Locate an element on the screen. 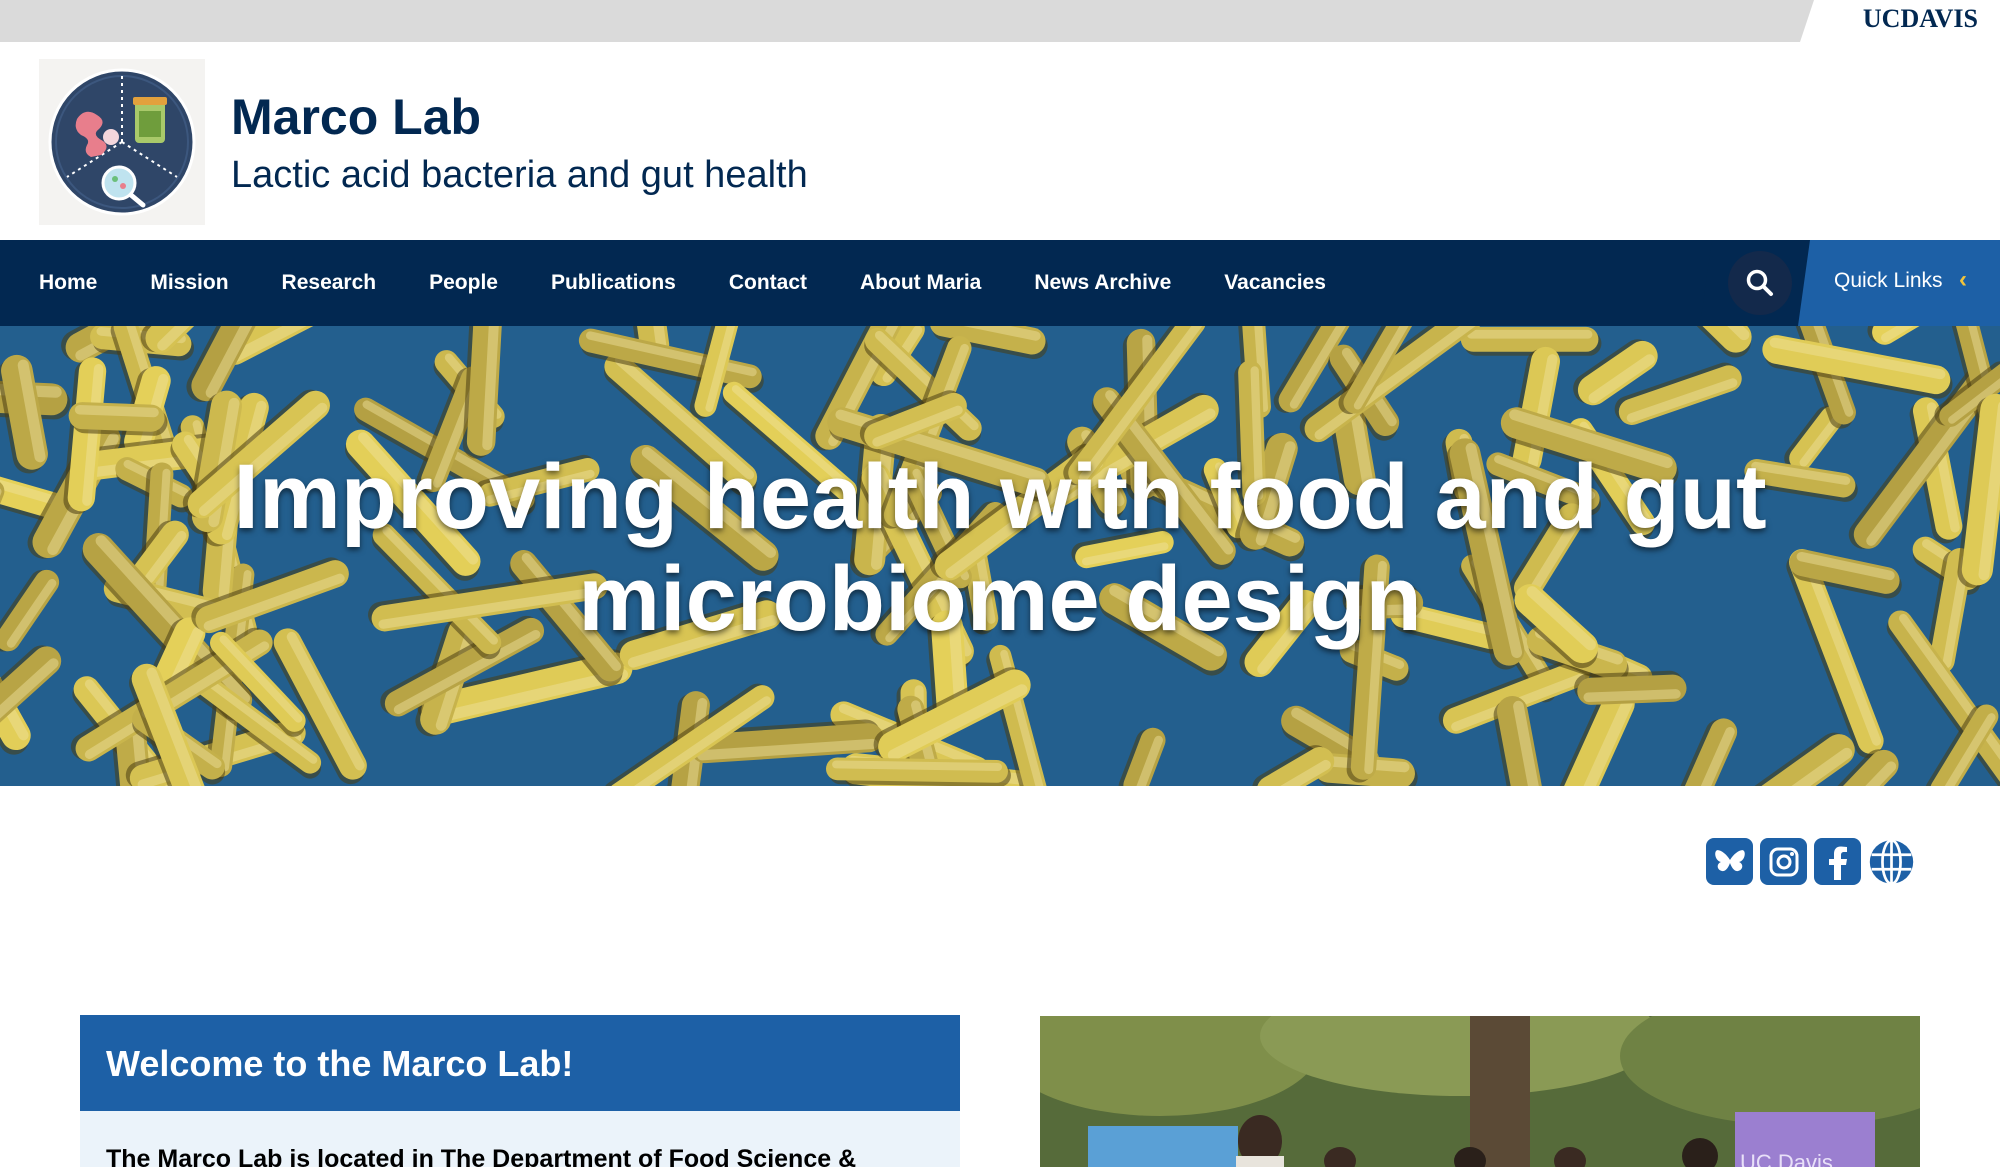 Image resolution: width=2000 pixels, height=1167 pixels. nav-item-people: People is located at coordinates (463, 283).